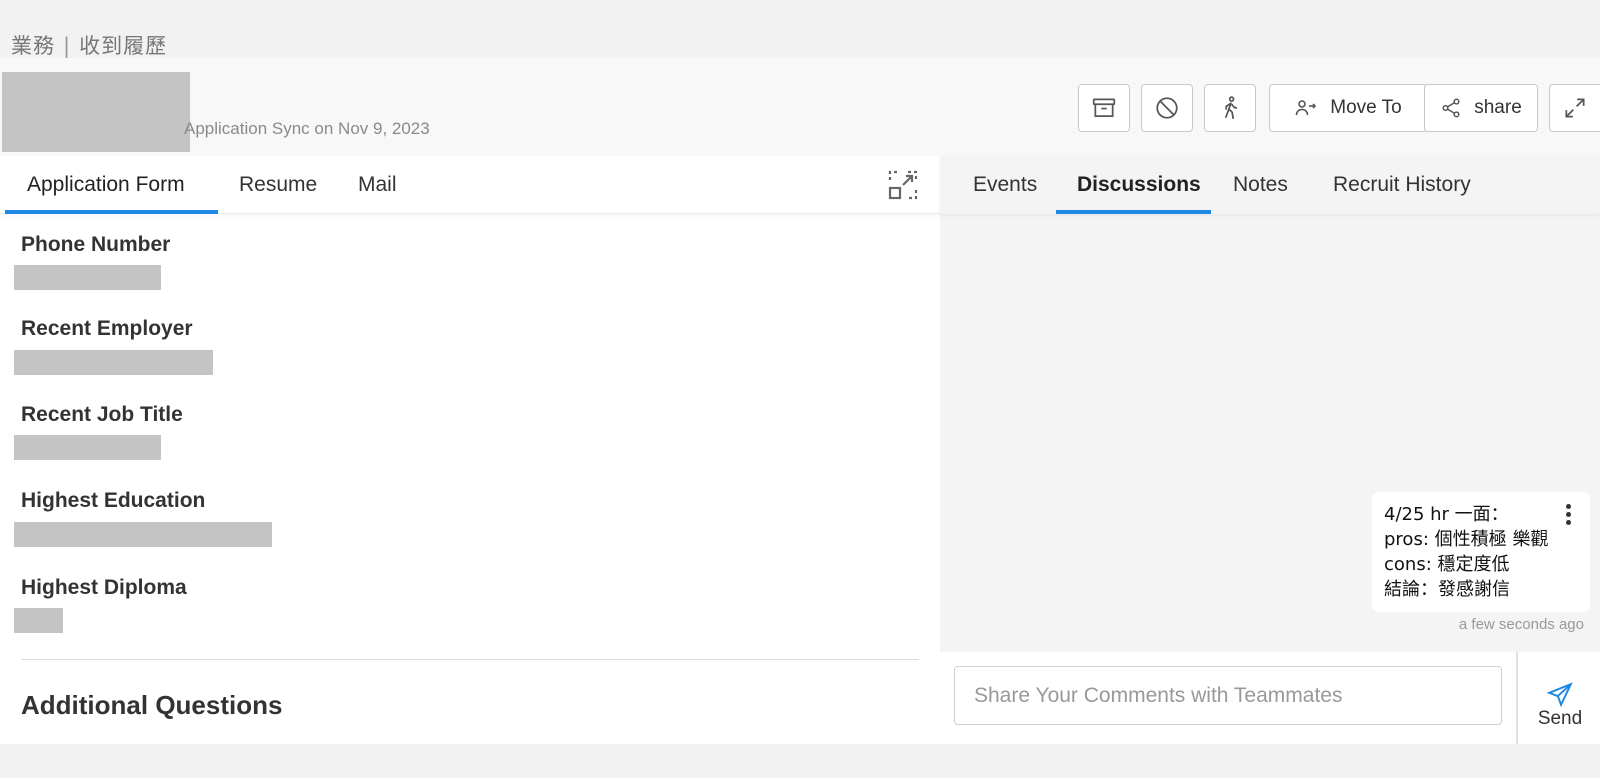 The image size is (1600, 778). I want to click on archive-button, so click(1104, 108).